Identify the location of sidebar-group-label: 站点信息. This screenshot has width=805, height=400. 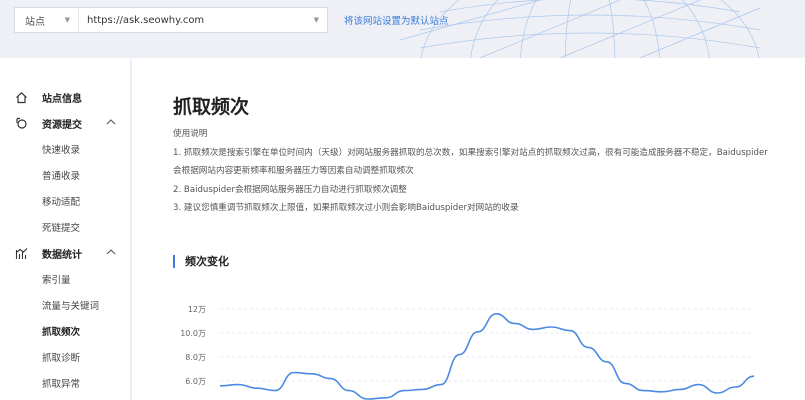
(62, 99).